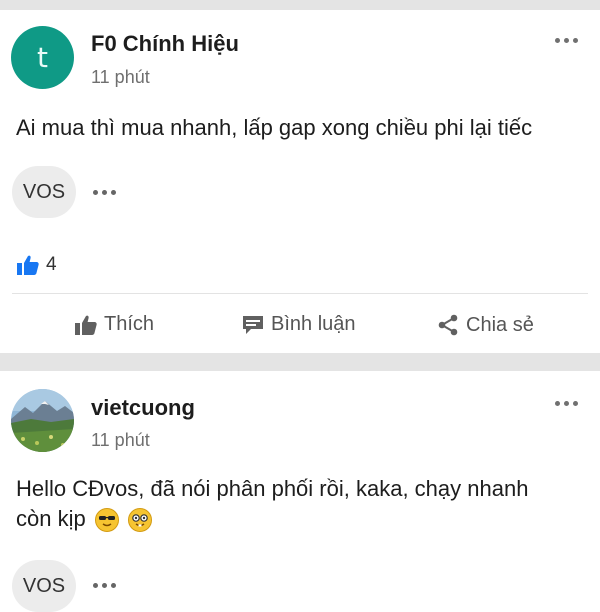  What do you see at coordinates (301, 519) in the screenshot?
I see `post-text-line: còn kịp` at bounding box center [301, 519].